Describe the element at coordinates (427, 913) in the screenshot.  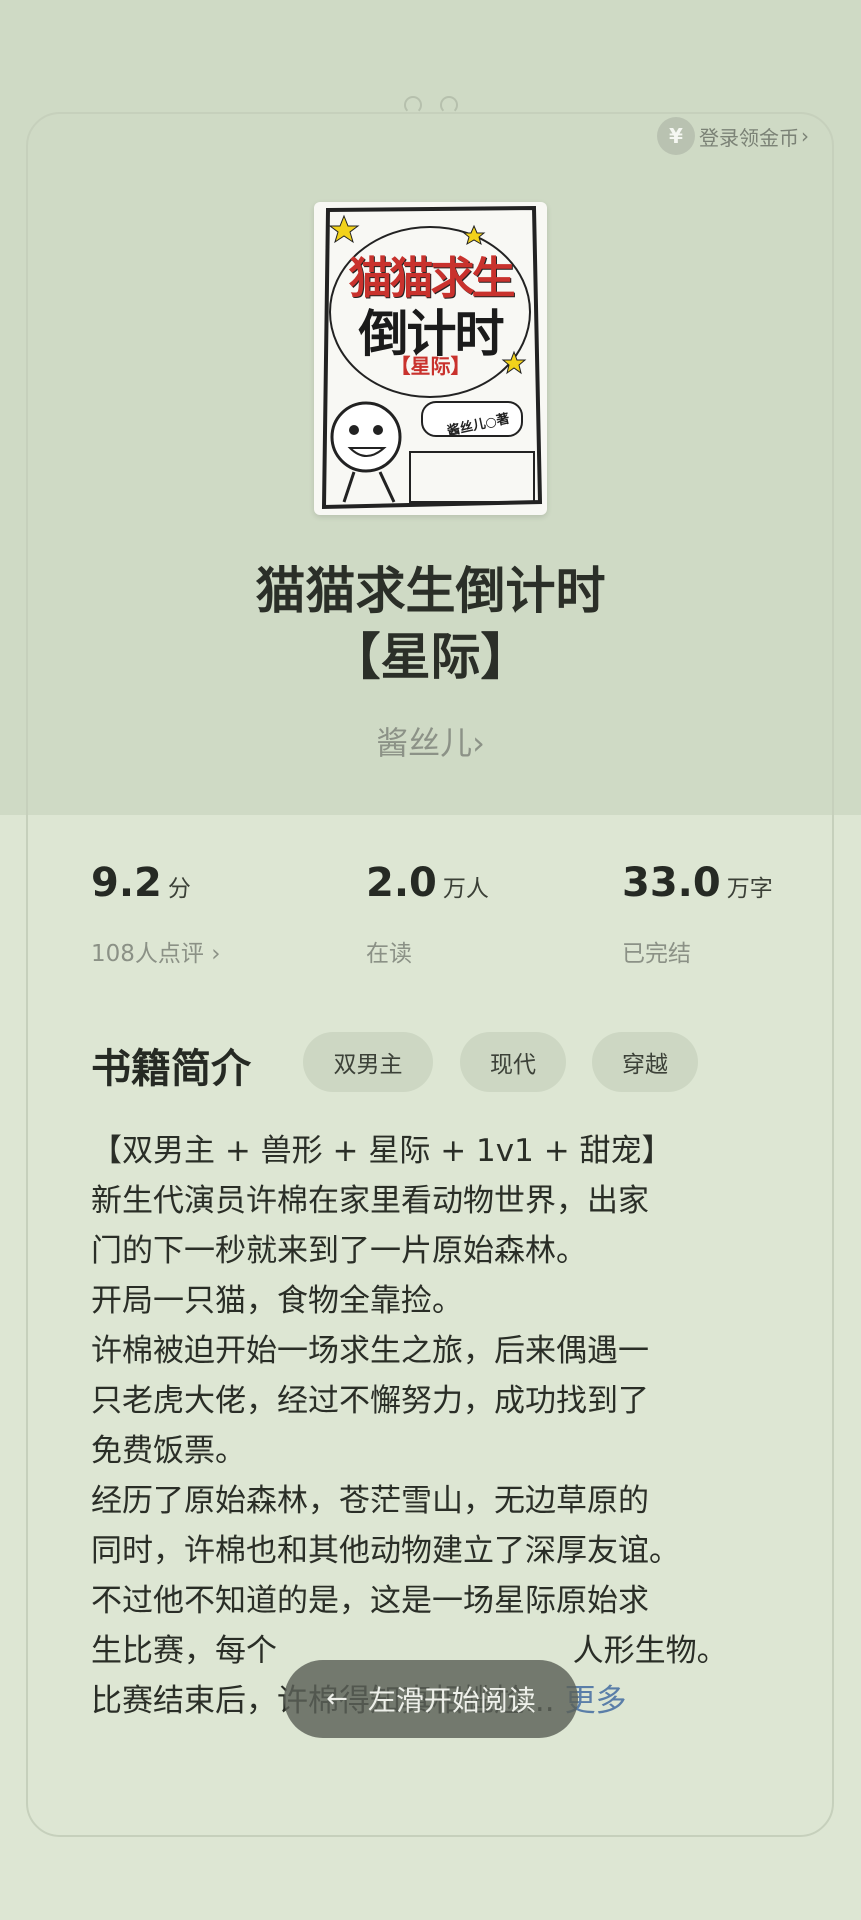
I see `stat-readers: 2.0 万人 在读` at that location.